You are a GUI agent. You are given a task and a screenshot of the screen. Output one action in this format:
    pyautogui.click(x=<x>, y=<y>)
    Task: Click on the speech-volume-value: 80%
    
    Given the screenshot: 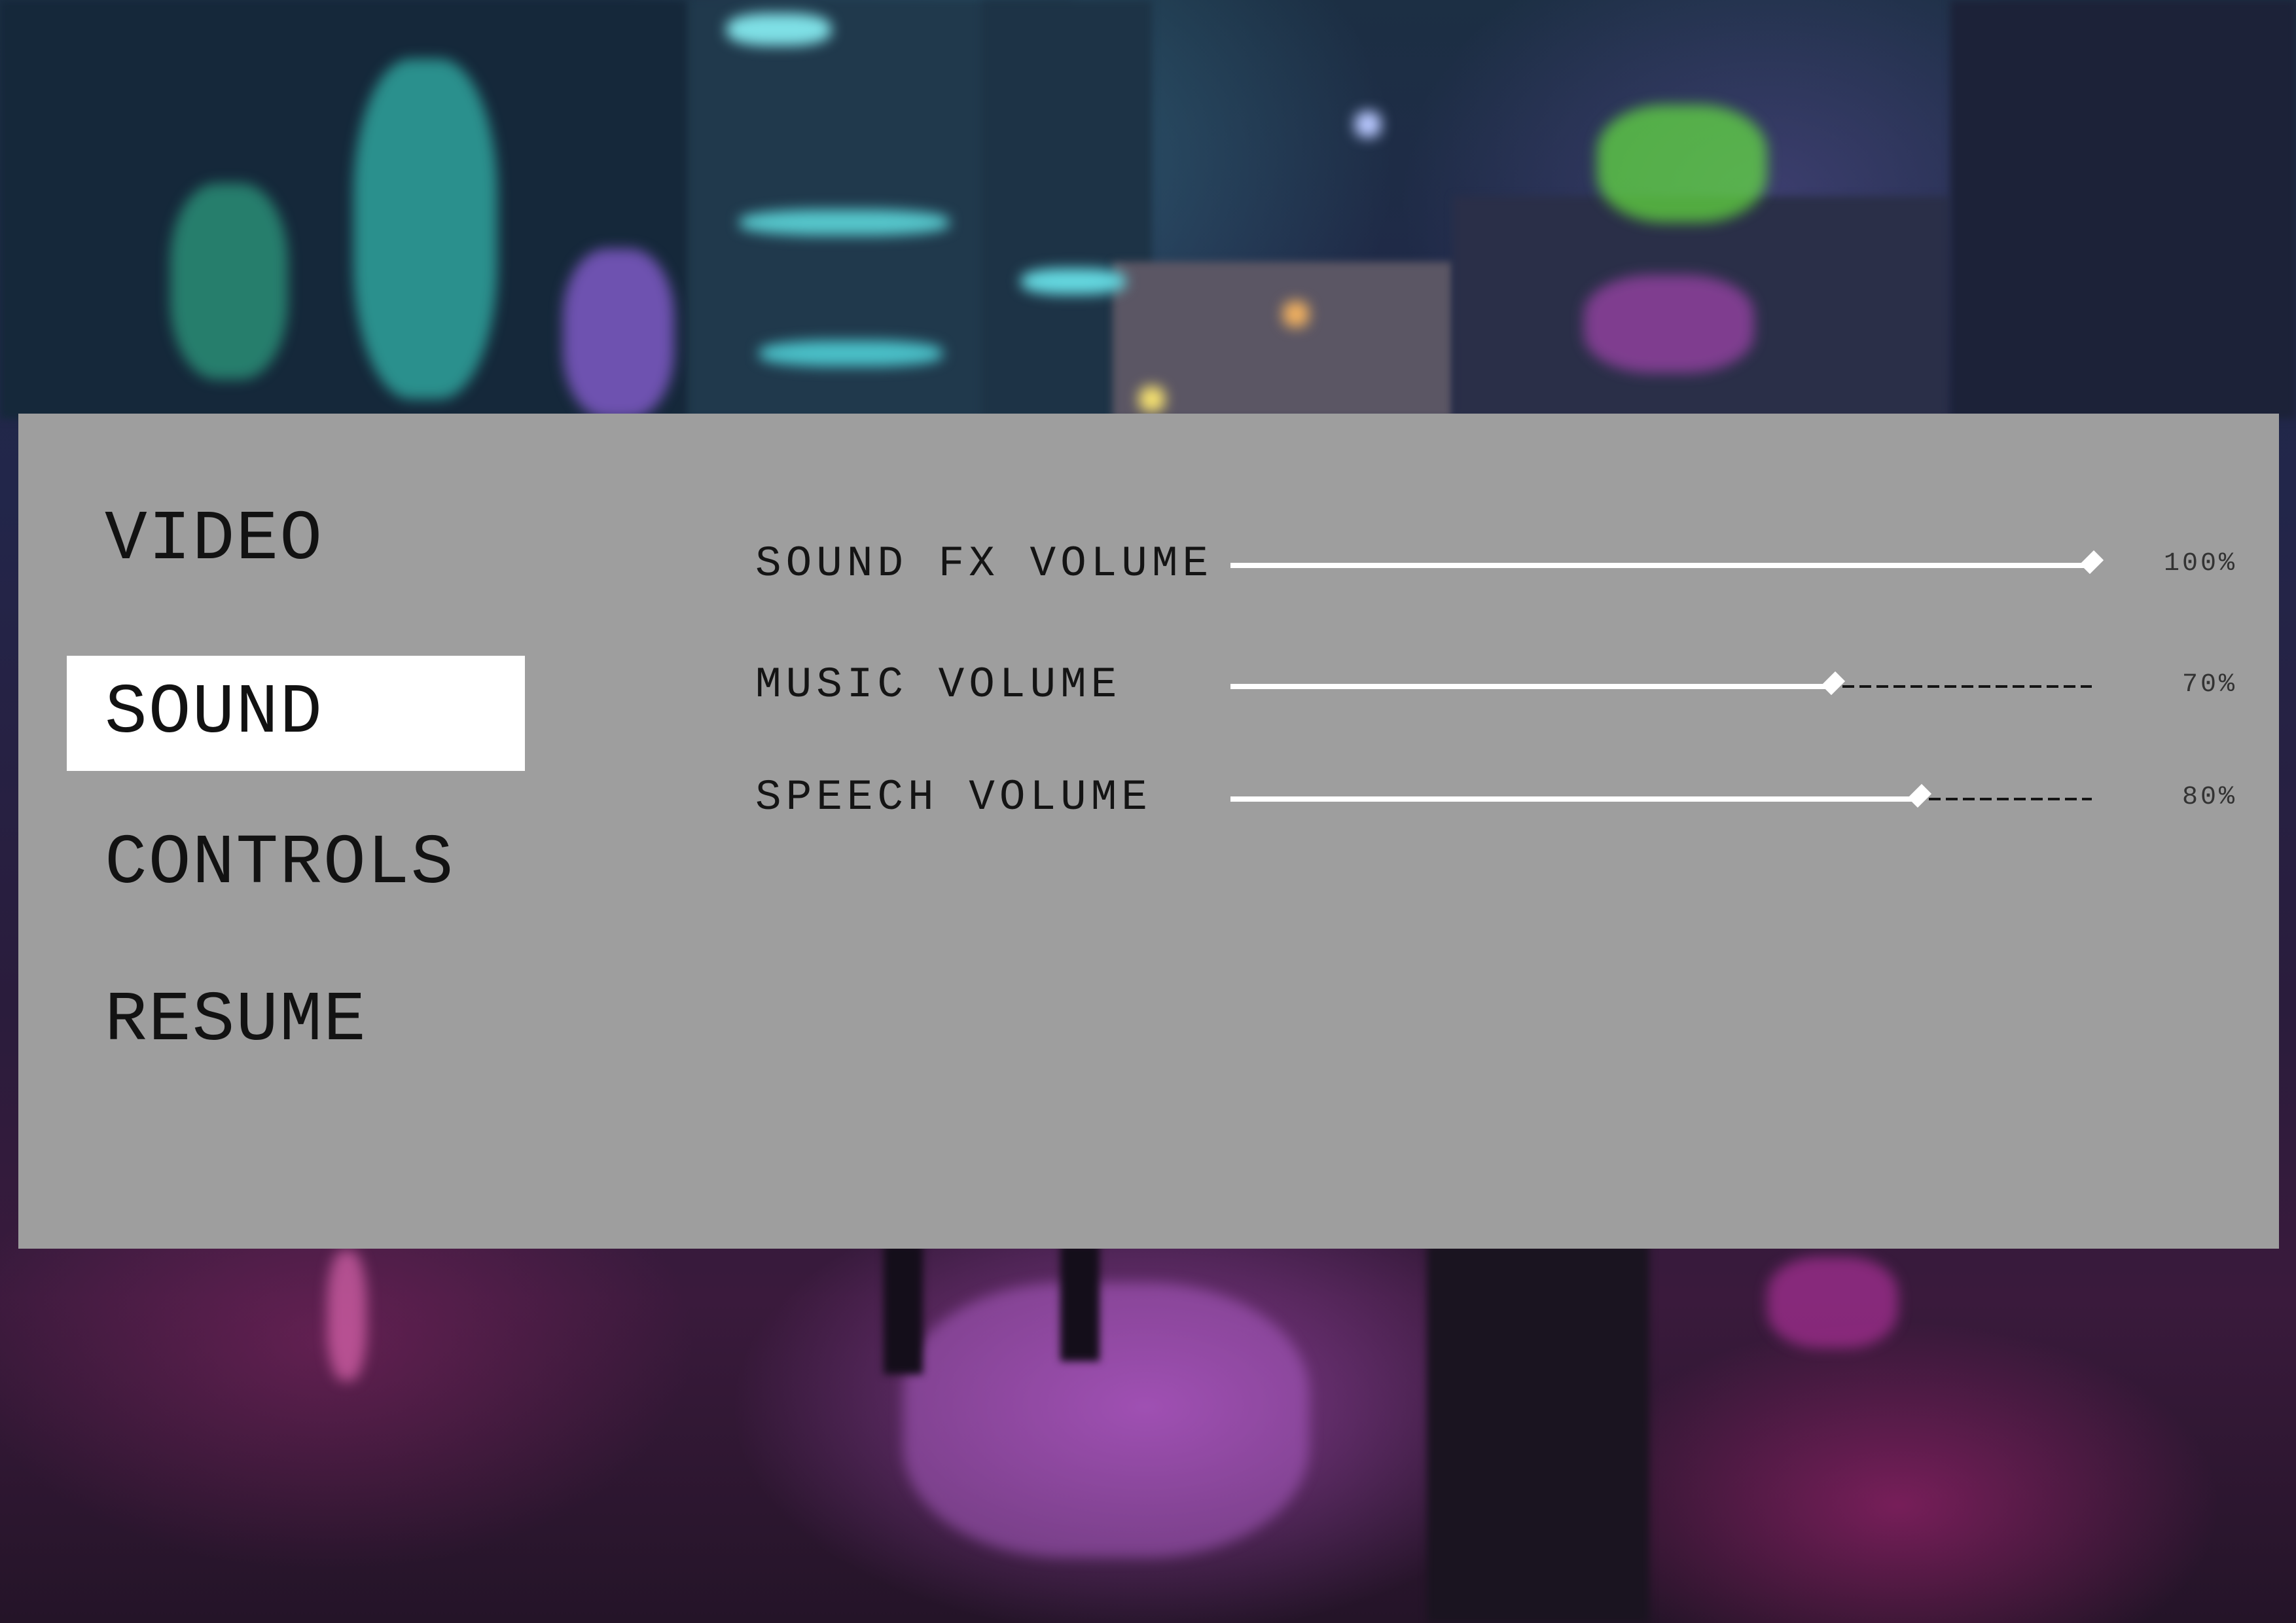 What is the action you would take?
    pyautogui.click(x=2209, y=798)
    